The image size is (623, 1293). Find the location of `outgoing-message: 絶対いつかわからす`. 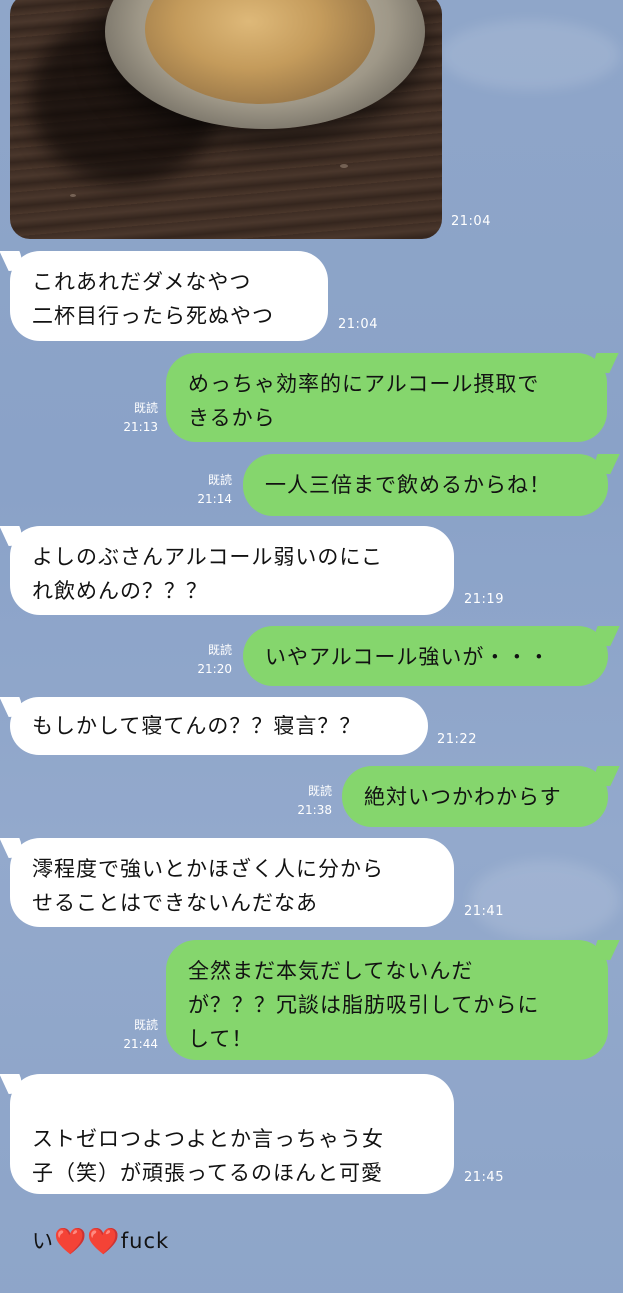

outgoing-message: 絶対いつかわからす is located at coordinates (475, 796).